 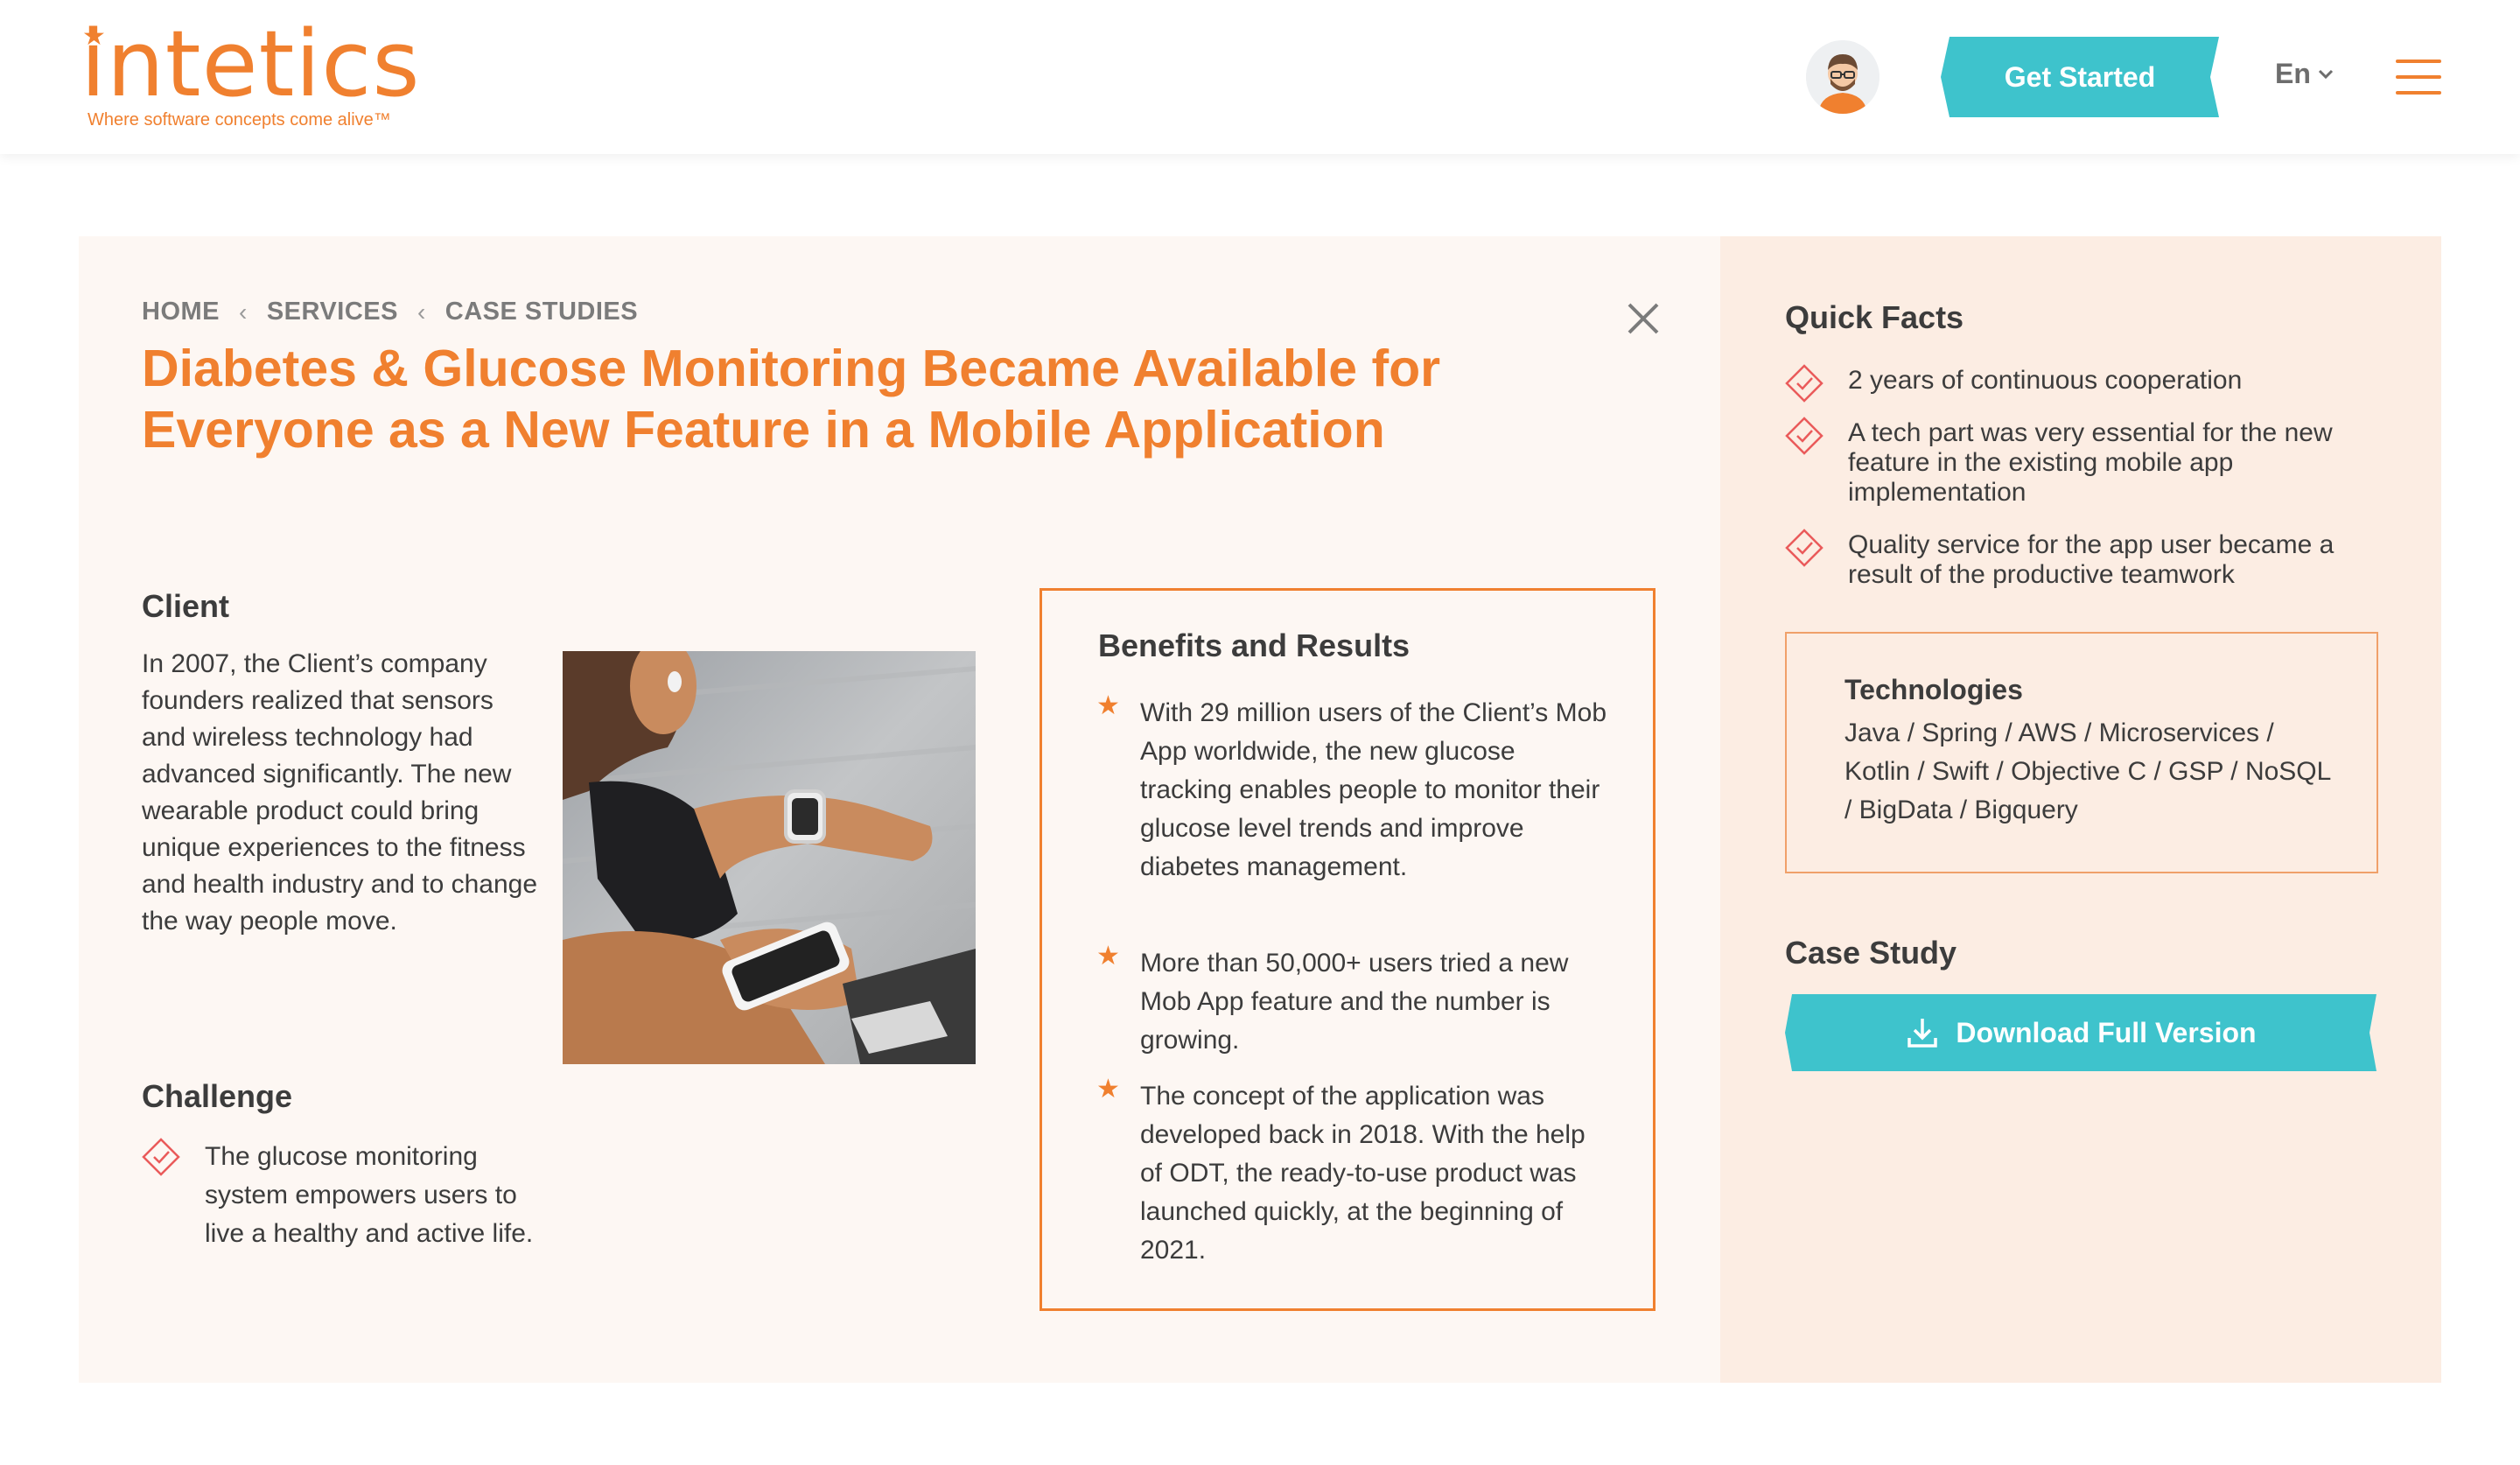 I want to click on breadcrumb: HOME ‹ SERVICES ‹ CASE STUDIES, so click(x=390, y=312).